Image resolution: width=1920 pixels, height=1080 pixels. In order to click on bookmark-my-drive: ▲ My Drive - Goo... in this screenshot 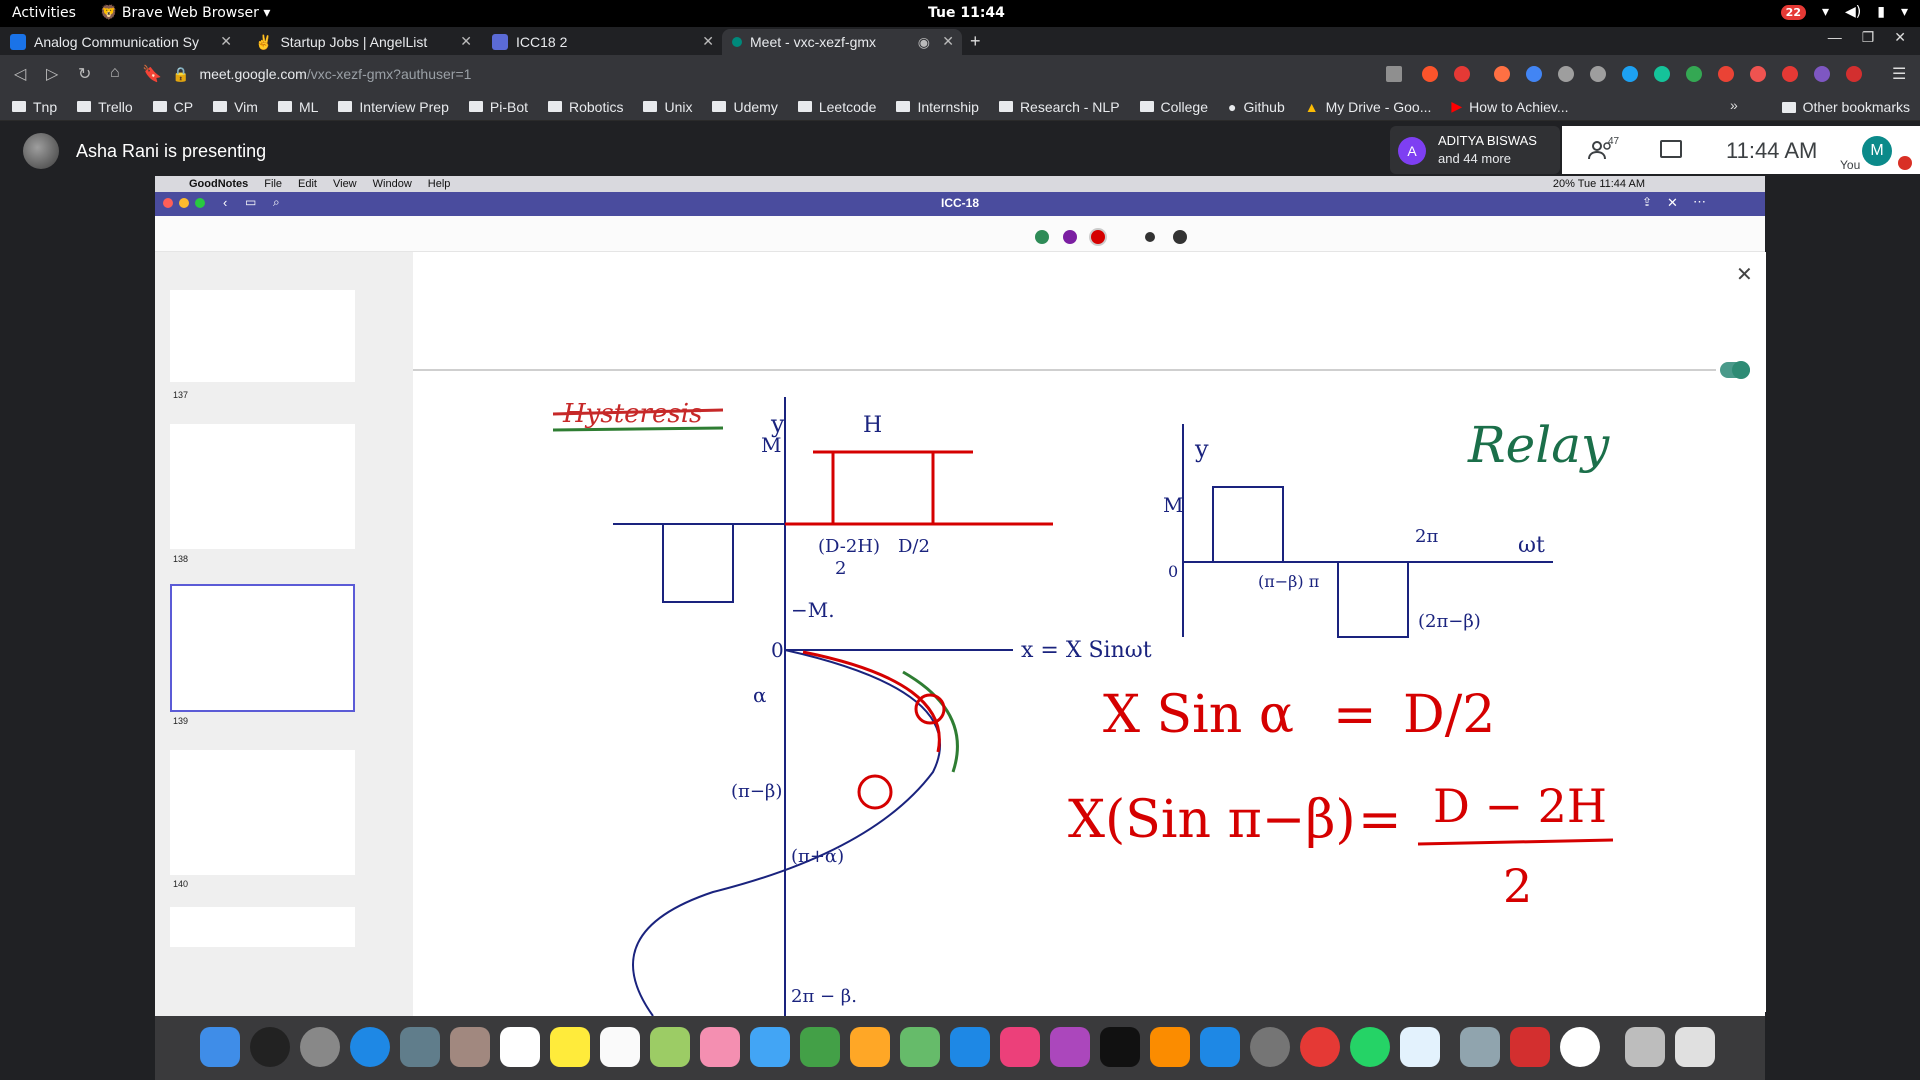, I will do `click(1368, 107)`.